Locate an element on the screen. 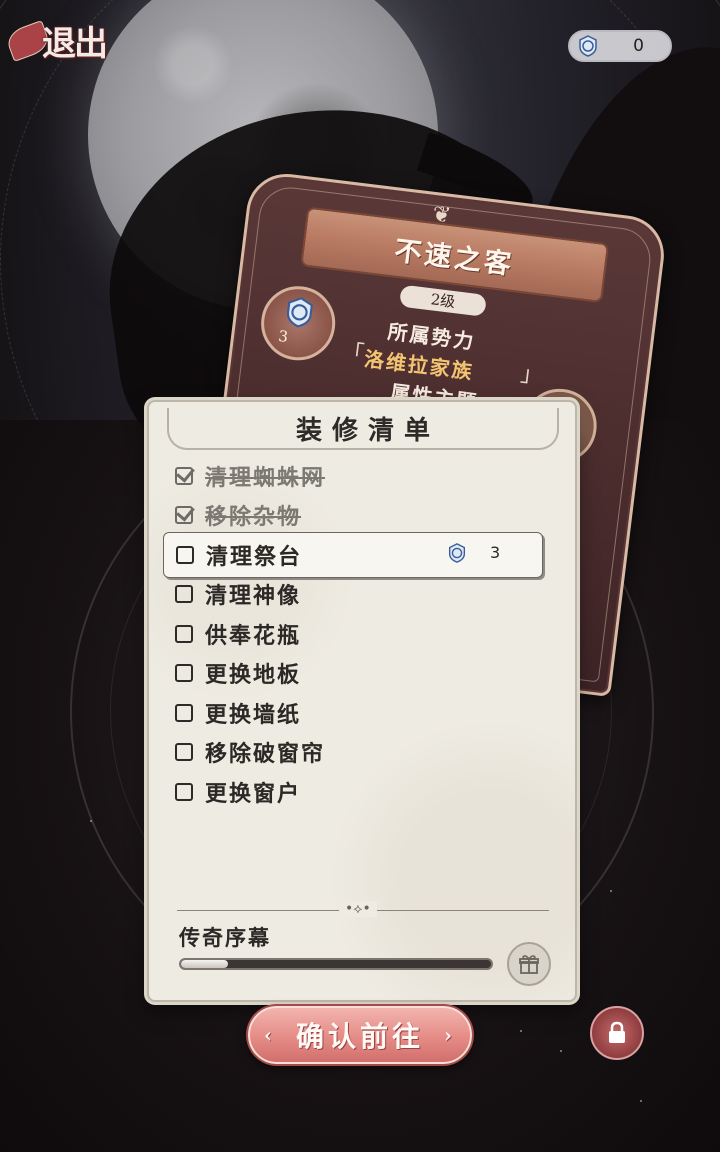  lock-icon is located at coordinates (617, 1032).